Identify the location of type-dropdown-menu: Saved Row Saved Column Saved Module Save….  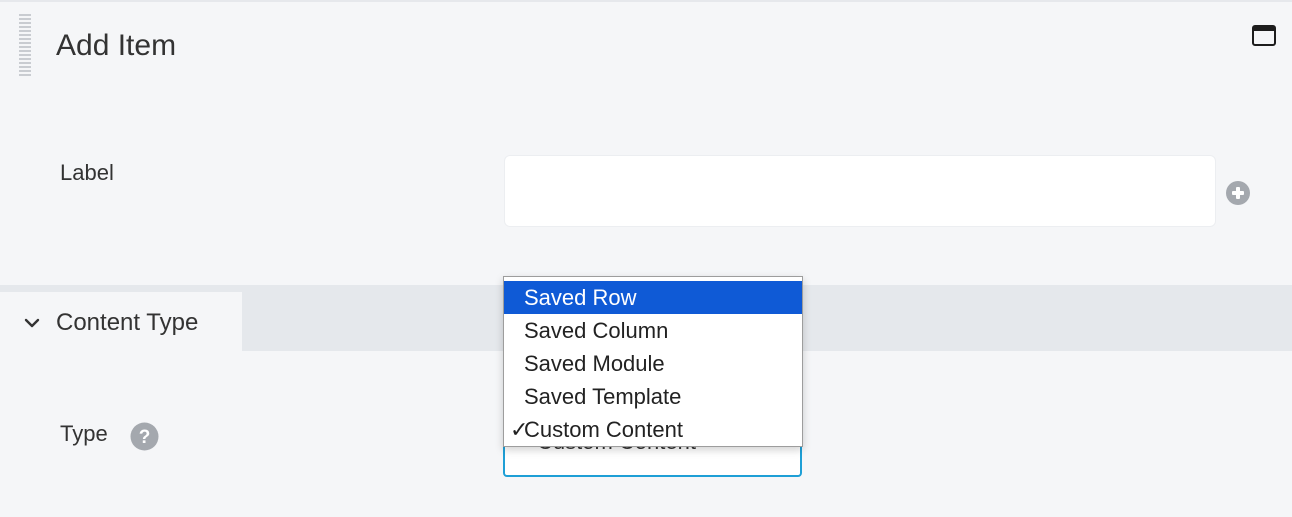
(653, 361).